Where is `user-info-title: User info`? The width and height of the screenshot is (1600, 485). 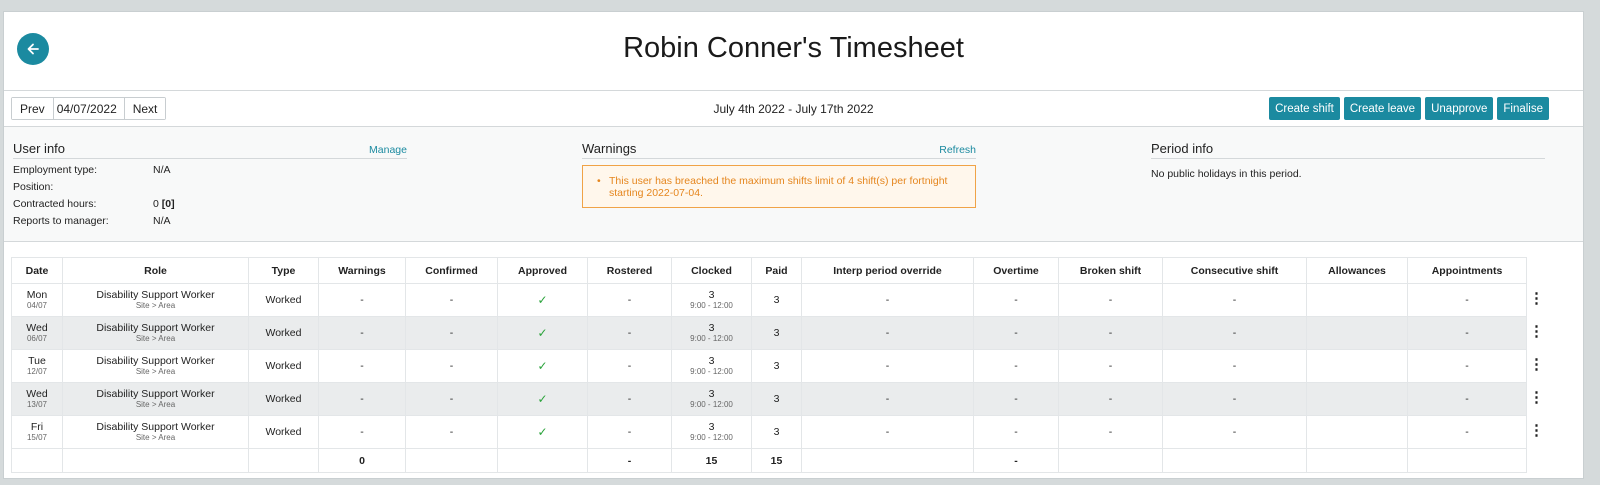
user-info-title: User info is located at coordinates (39, 148).